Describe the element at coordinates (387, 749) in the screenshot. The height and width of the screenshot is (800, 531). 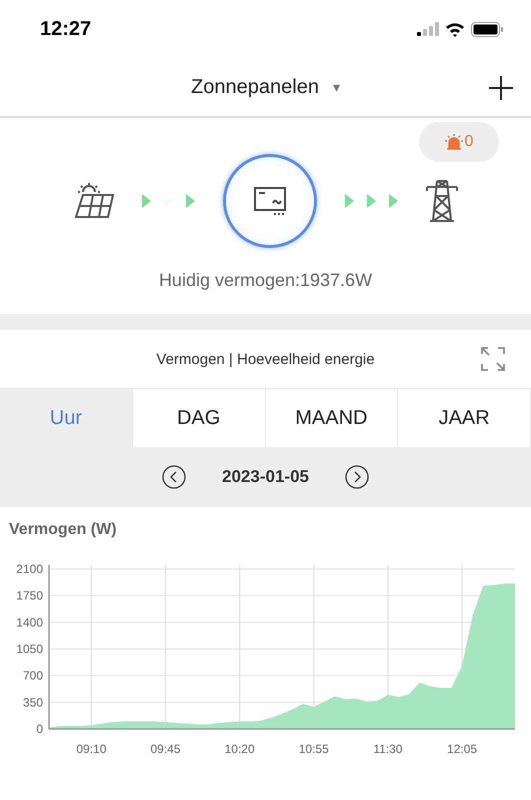
I see `x-tick-label: 11:30` at that location.